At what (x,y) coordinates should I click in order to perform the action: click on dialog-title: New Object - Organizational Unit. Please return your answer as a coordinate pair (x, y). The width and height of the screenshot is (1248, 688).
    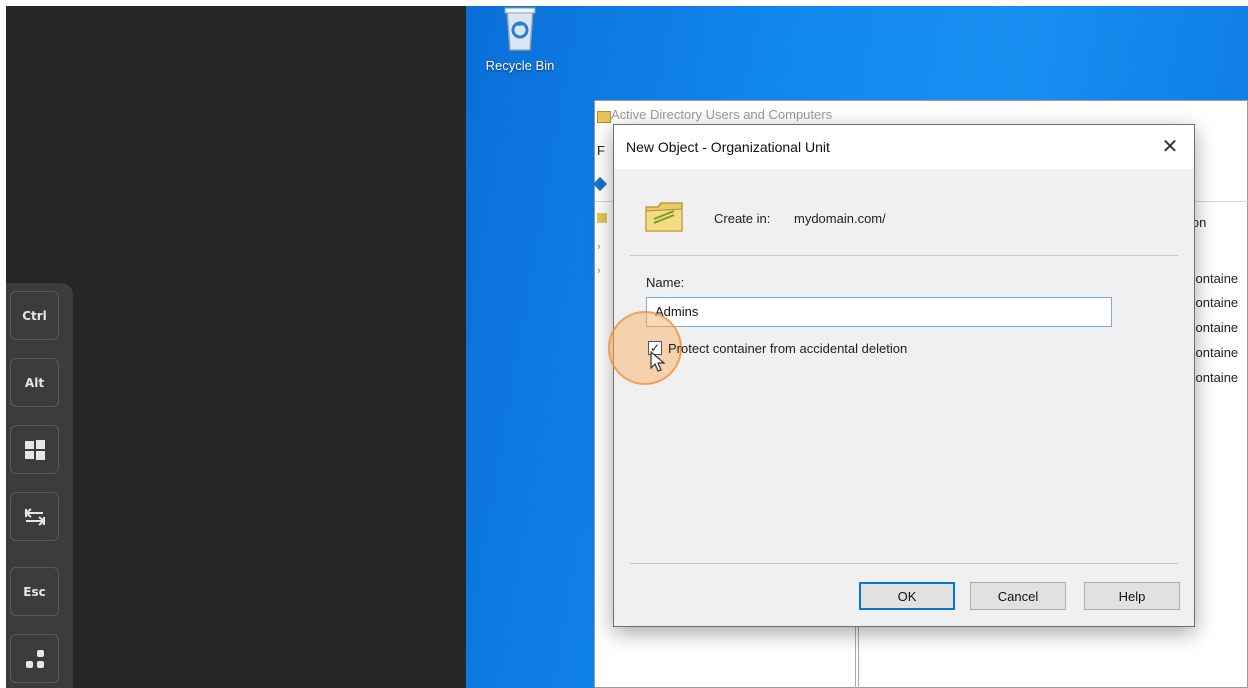
    Looking at the image, I should click on (728, 147).